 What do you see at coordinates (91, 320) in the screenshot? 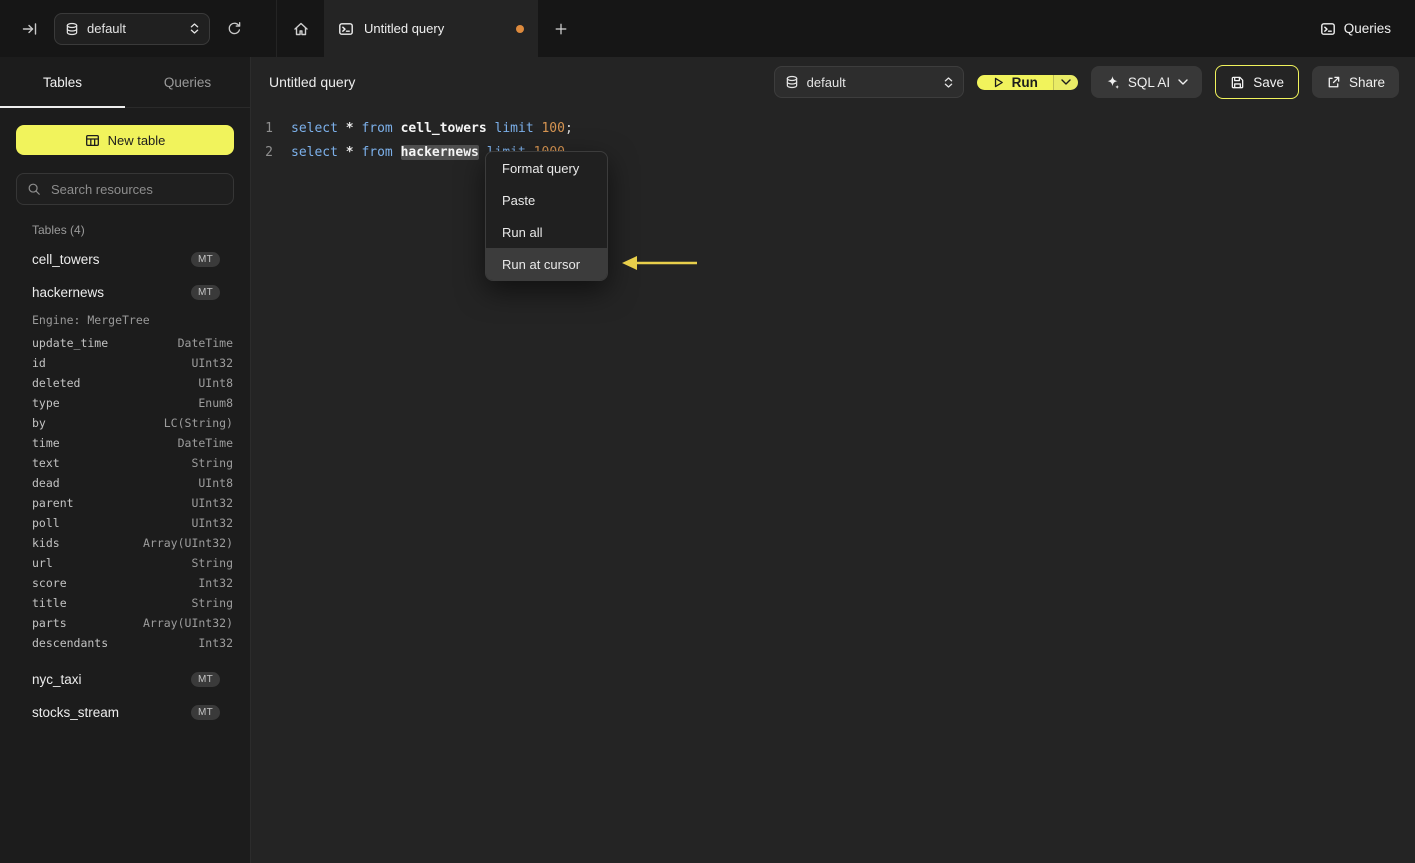
I see `table-engine: Engine: MergeTree` at bounding box center [91, 320].